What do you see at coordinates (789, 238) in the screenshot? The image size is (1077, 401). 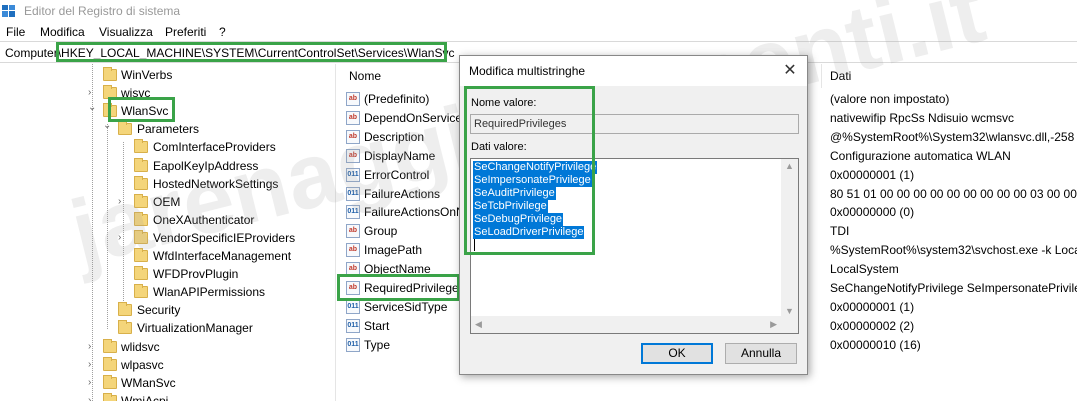 I see `vertical-scrollbar: ▲ ▼` at bounding box center [789, 238].